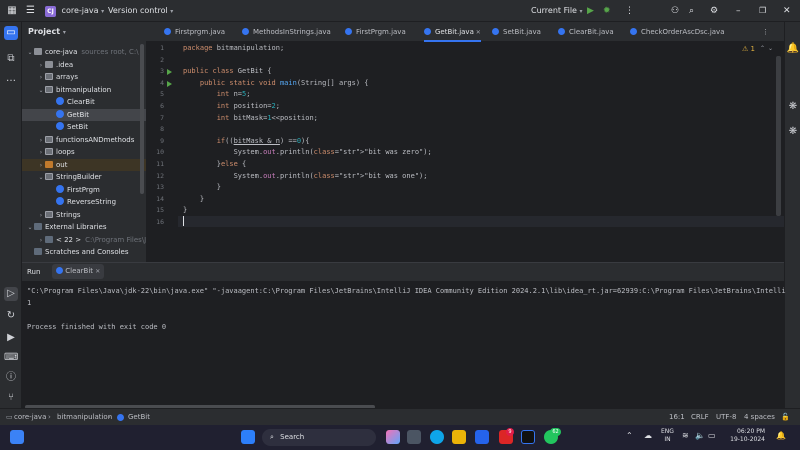 The image size is (800, 450). I want to click on code-line: }else {, so click(215, 164).